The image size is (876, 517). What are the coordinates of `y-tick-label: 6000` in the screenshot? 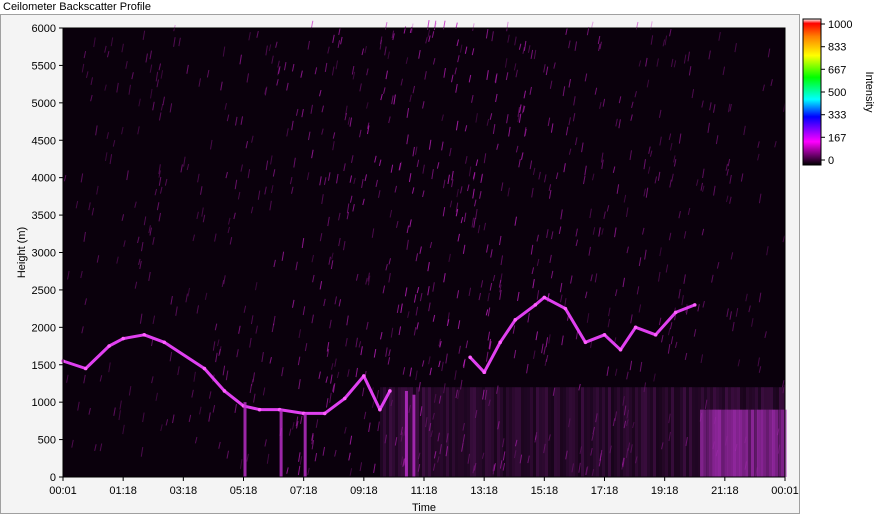 It's located at (44, 29).